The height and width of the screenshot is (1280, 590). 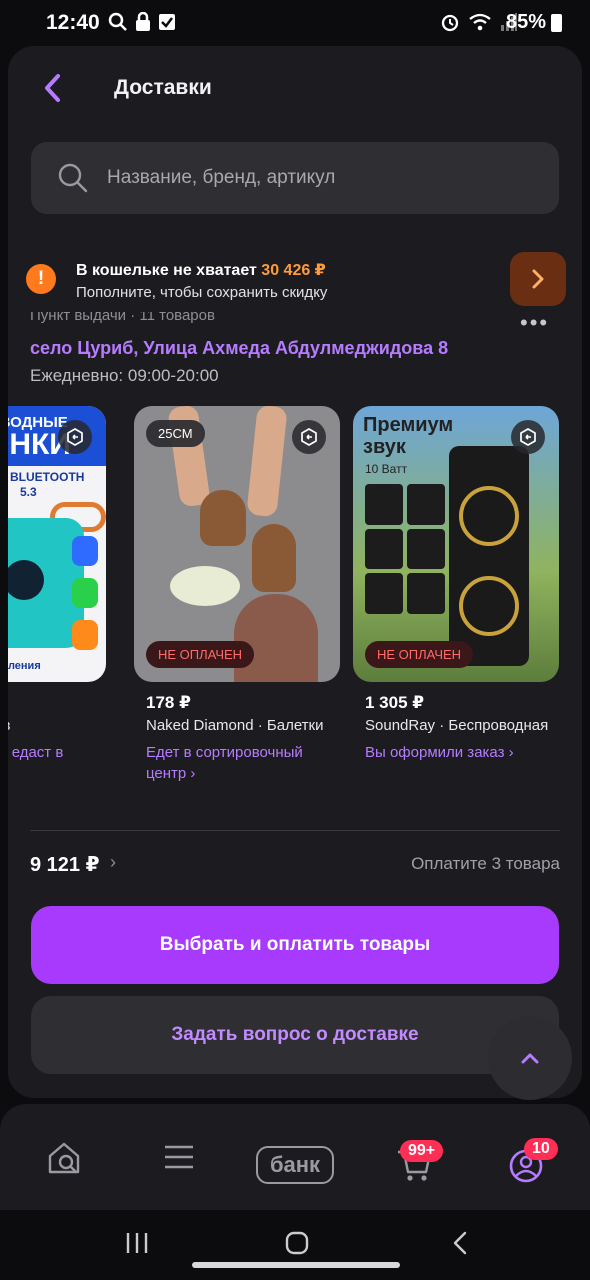 What do you see at coordinates (295, 830) in the screenshot?
I see `divider` at bounding box center [295, 830].